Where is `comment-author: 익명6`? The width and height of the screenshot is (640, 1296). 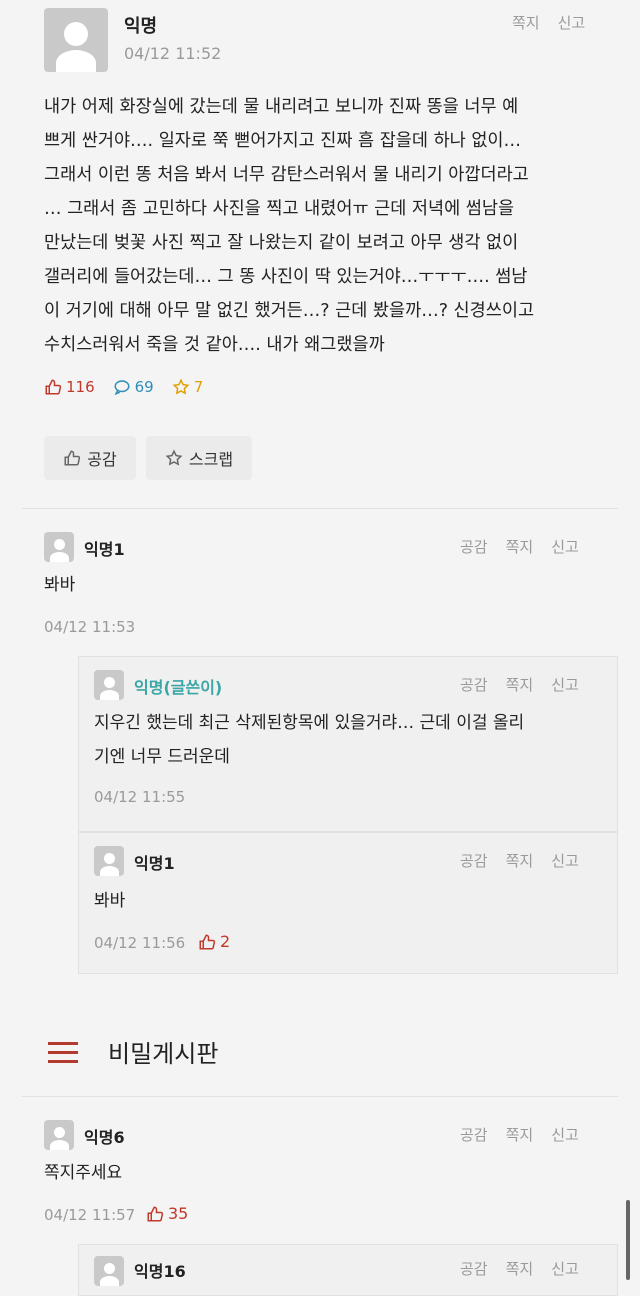
comment-author: 익명6 is located at coordinates (104, 1137).